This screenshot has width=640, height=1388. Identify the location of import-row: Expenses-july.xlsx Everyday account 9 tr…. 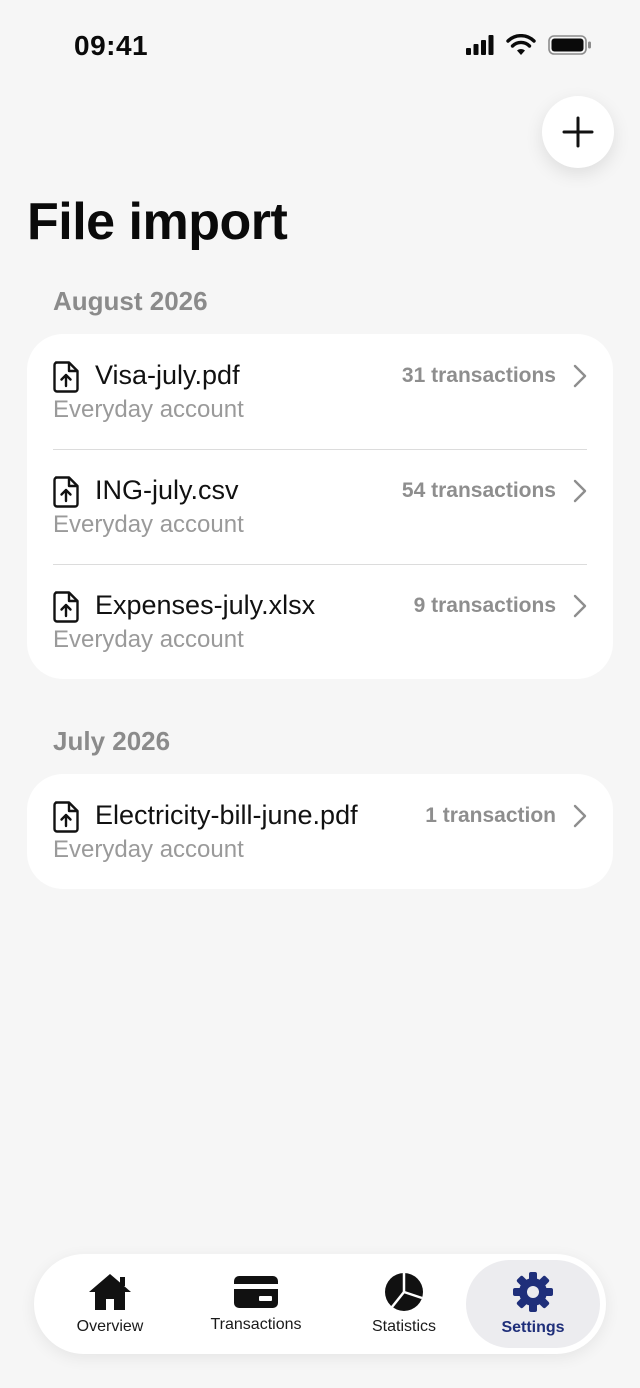
(320, 621).